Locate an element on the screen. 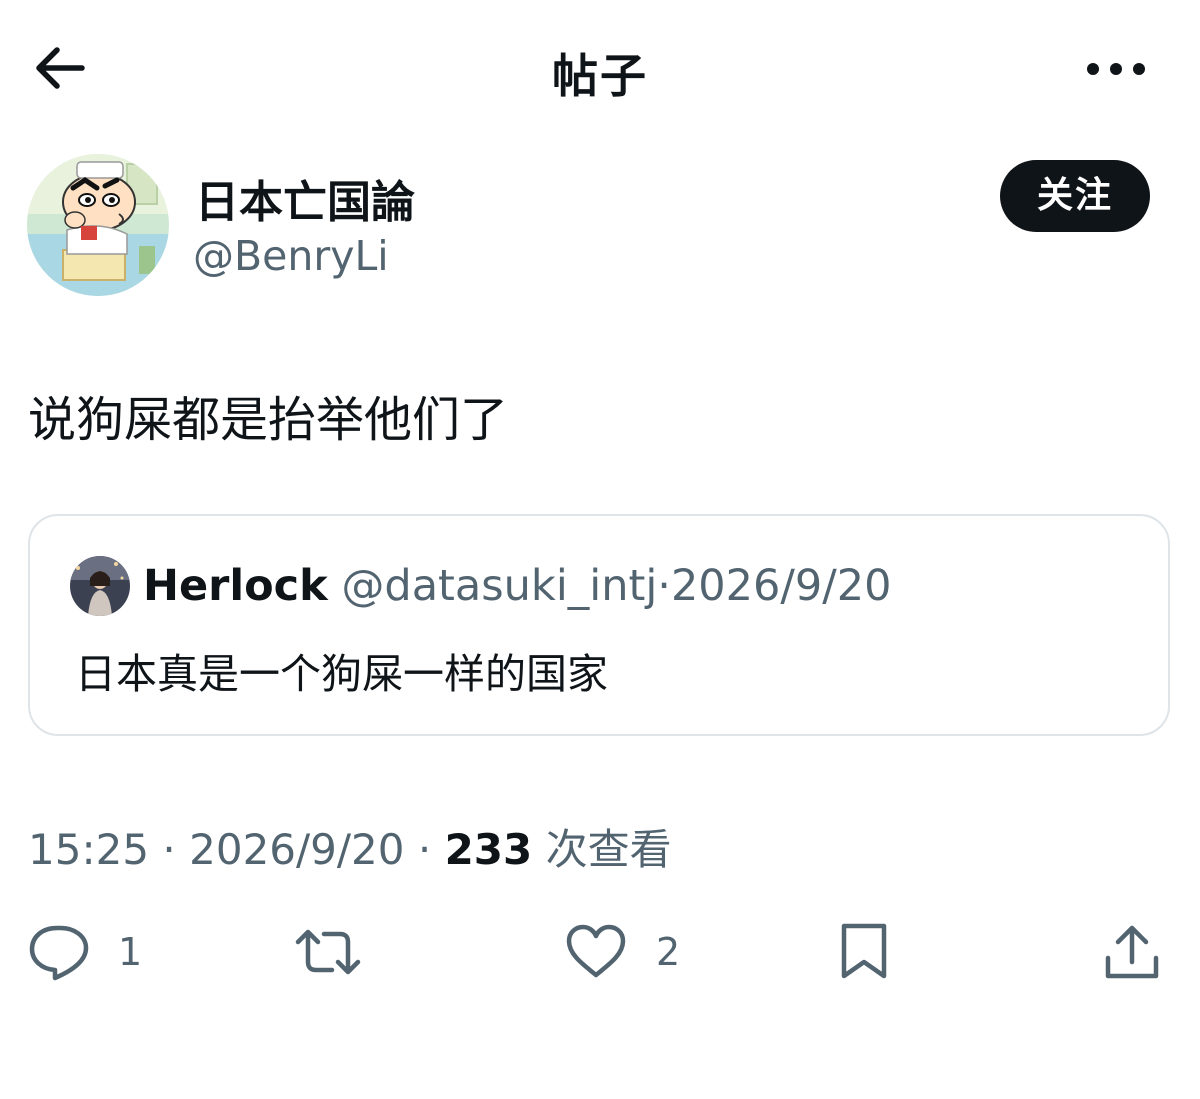  quote-author-handle: @datasuki_intj is located at coordinates (499, 586).